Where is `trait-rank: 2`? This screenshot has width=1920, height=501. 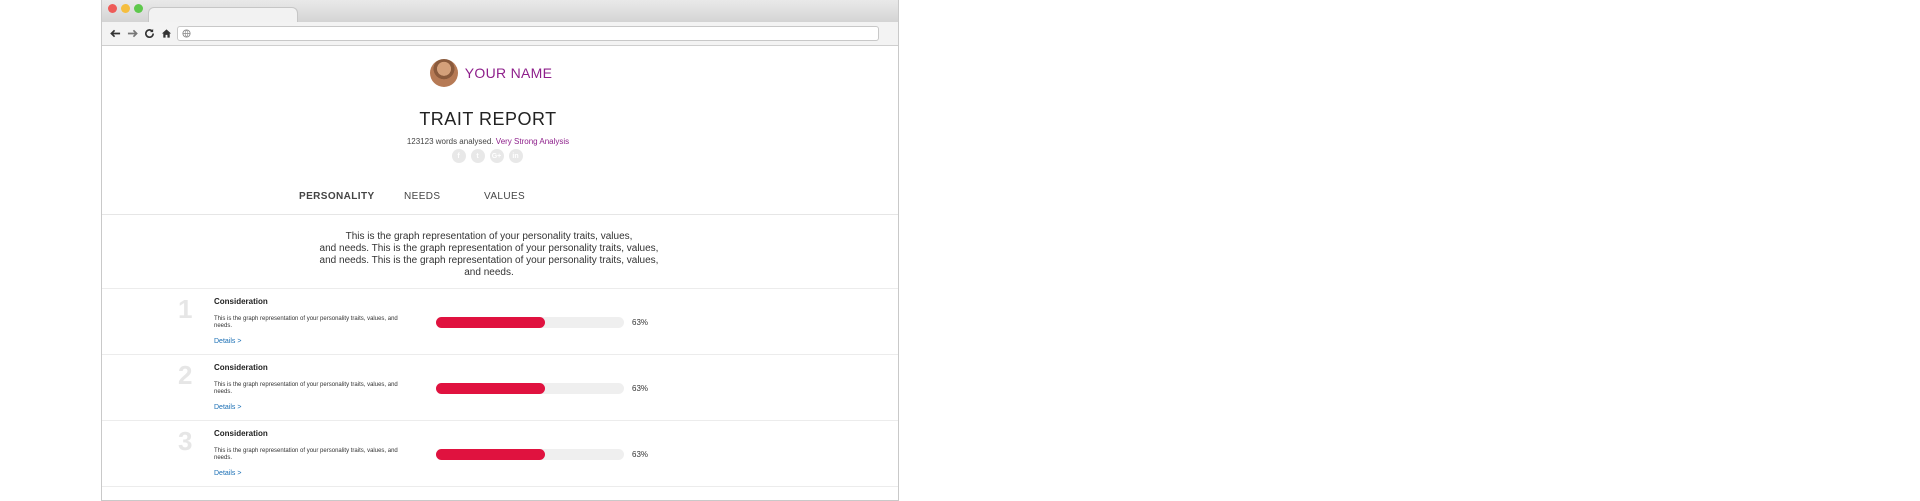
trait-rank: 2 is located at coordinates (185, 375).